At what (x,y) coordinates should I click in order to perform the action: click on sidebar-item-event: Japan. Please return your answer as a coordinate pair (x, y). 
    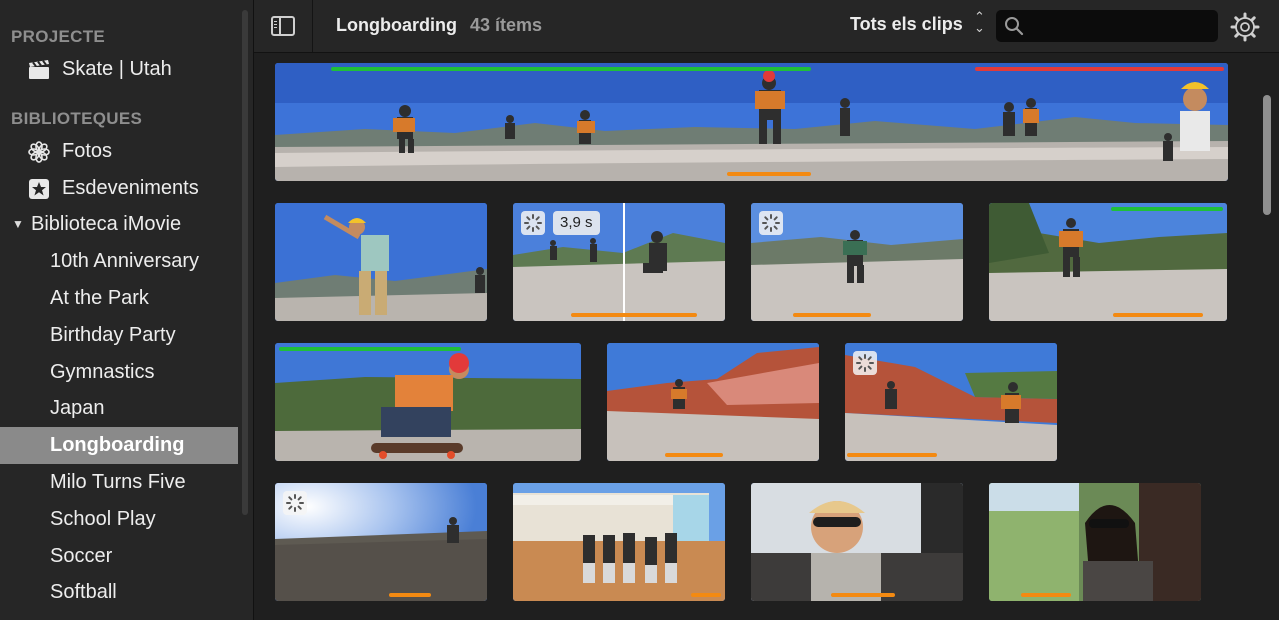
    Looking at the image, I should click on (119, 408).